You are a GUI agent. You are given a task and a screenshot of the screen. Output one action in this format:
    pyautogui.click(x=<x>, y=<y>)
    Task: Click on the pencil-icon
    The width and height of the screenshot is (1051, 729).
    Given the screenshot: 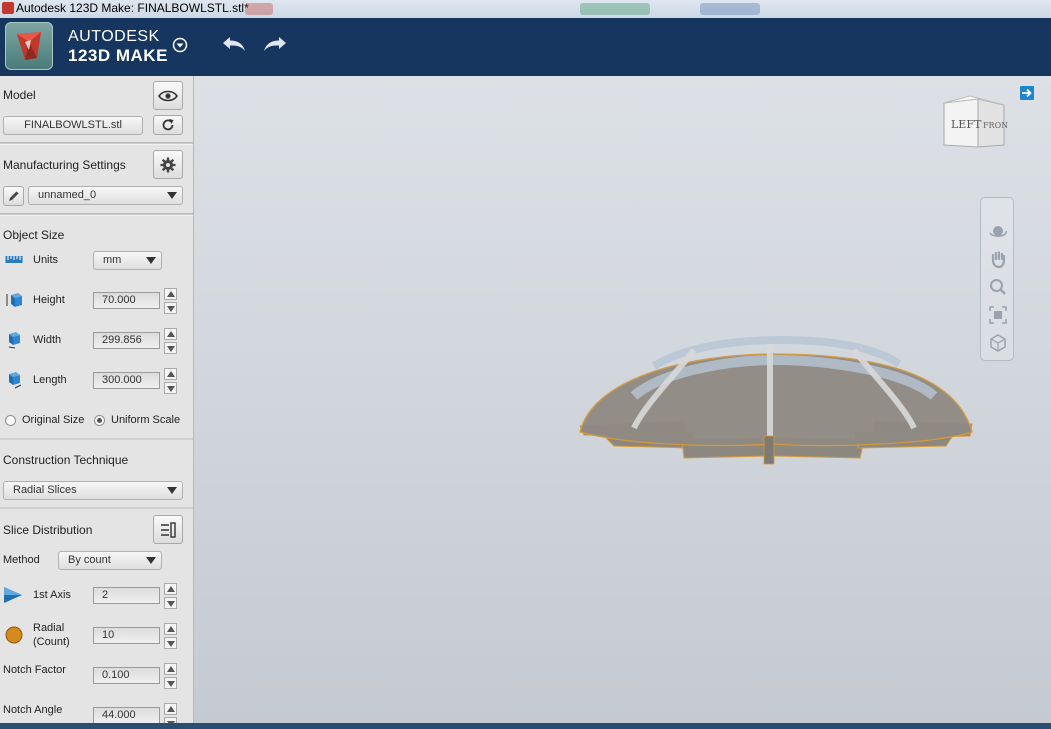 What is the action you would take?
    pyautogui.click(x=13, y=196)
    